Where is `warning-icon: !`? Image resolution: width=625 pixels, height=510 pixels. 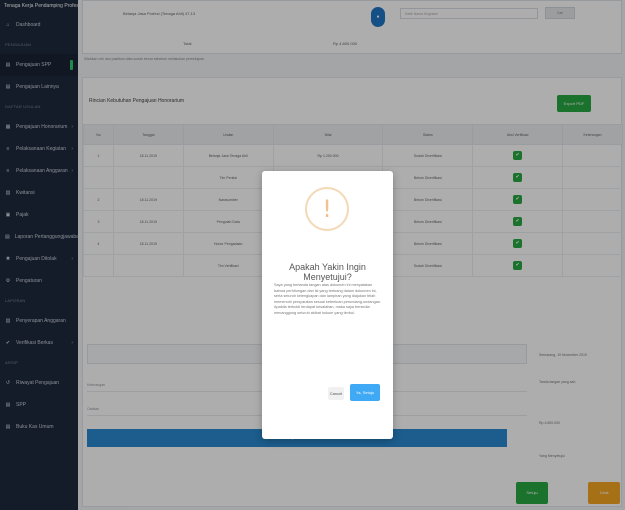 warning-icon: ! is located at coordinates (327, 209).